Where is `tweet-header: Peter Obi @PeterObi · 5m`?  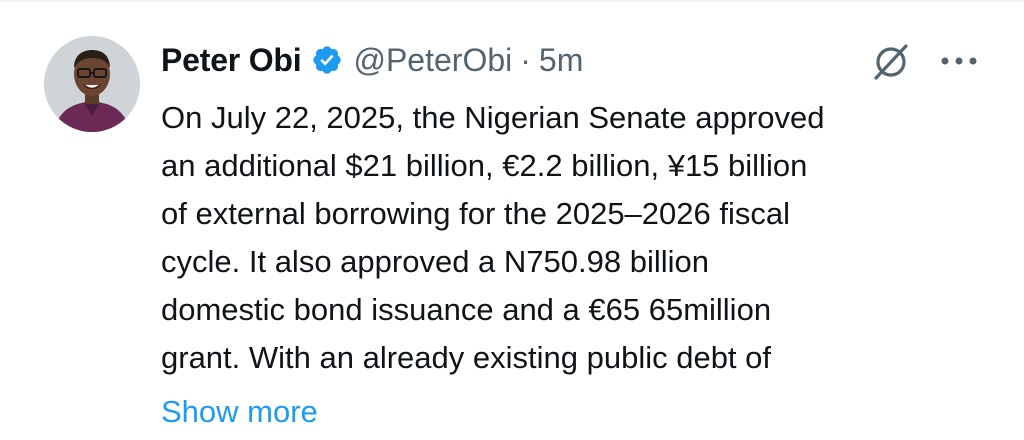
tweet-header: Peter Obi @PeterObi · 5m is located at coordinates (372, 60).